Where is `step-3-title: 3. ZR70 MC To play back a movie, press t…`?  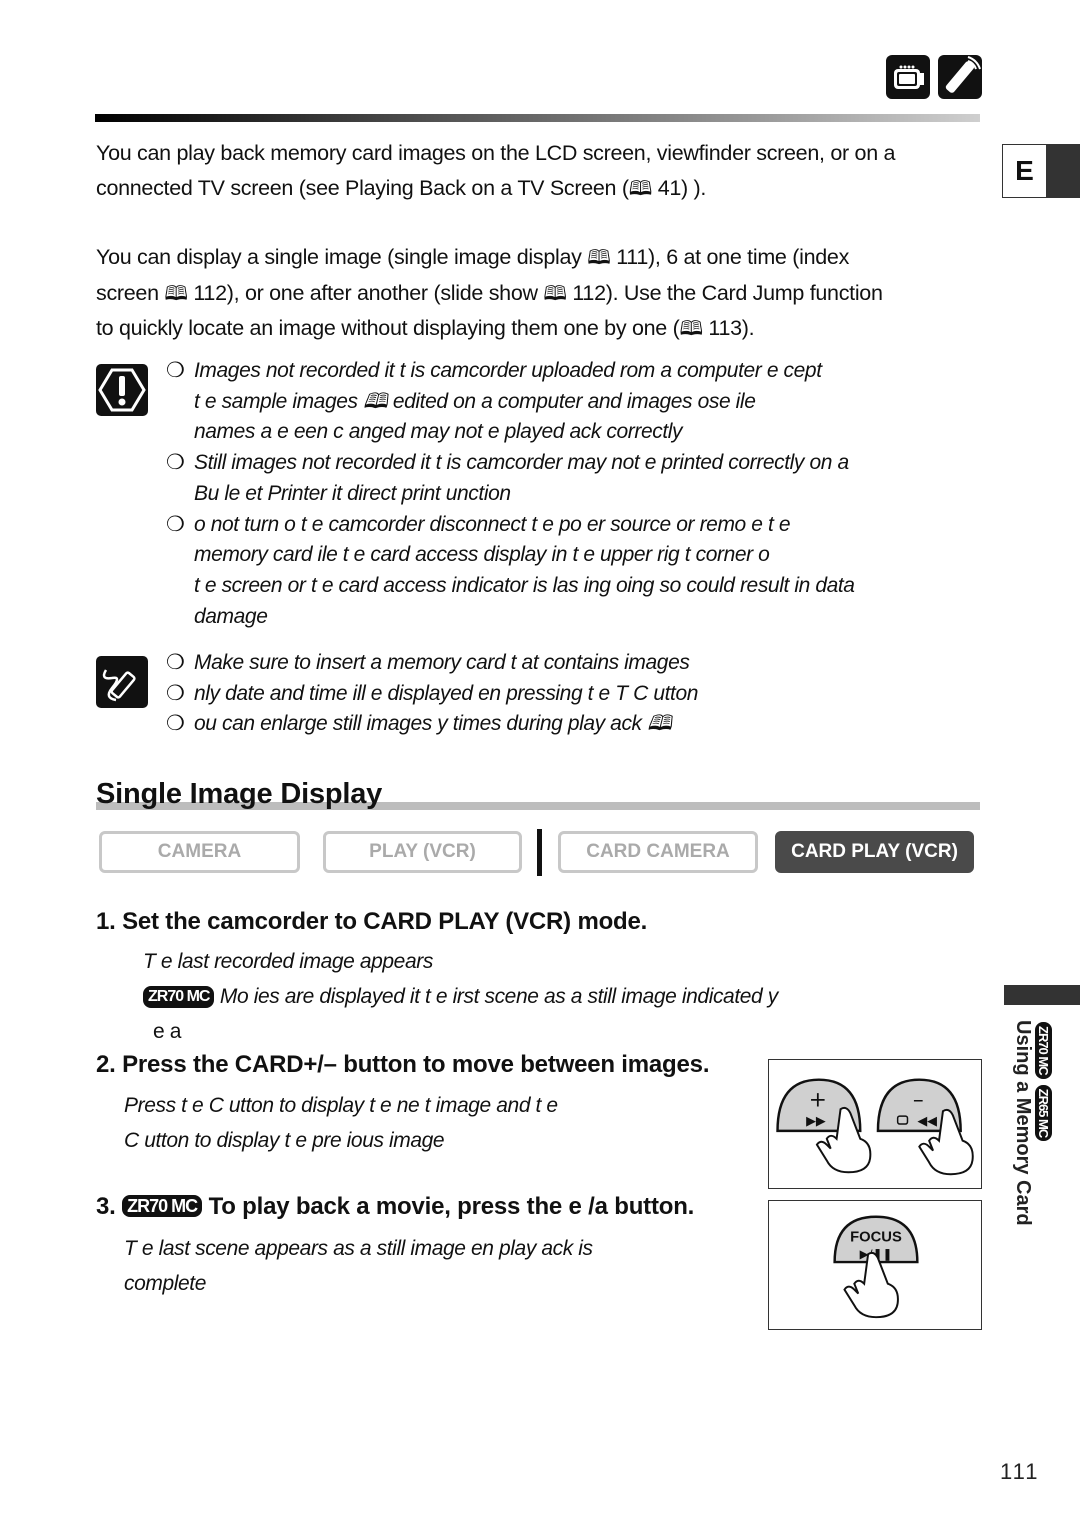 step-3-title: 3. ZR70 MC To play back a movie, press t… is located at coordinates (395, 1206).